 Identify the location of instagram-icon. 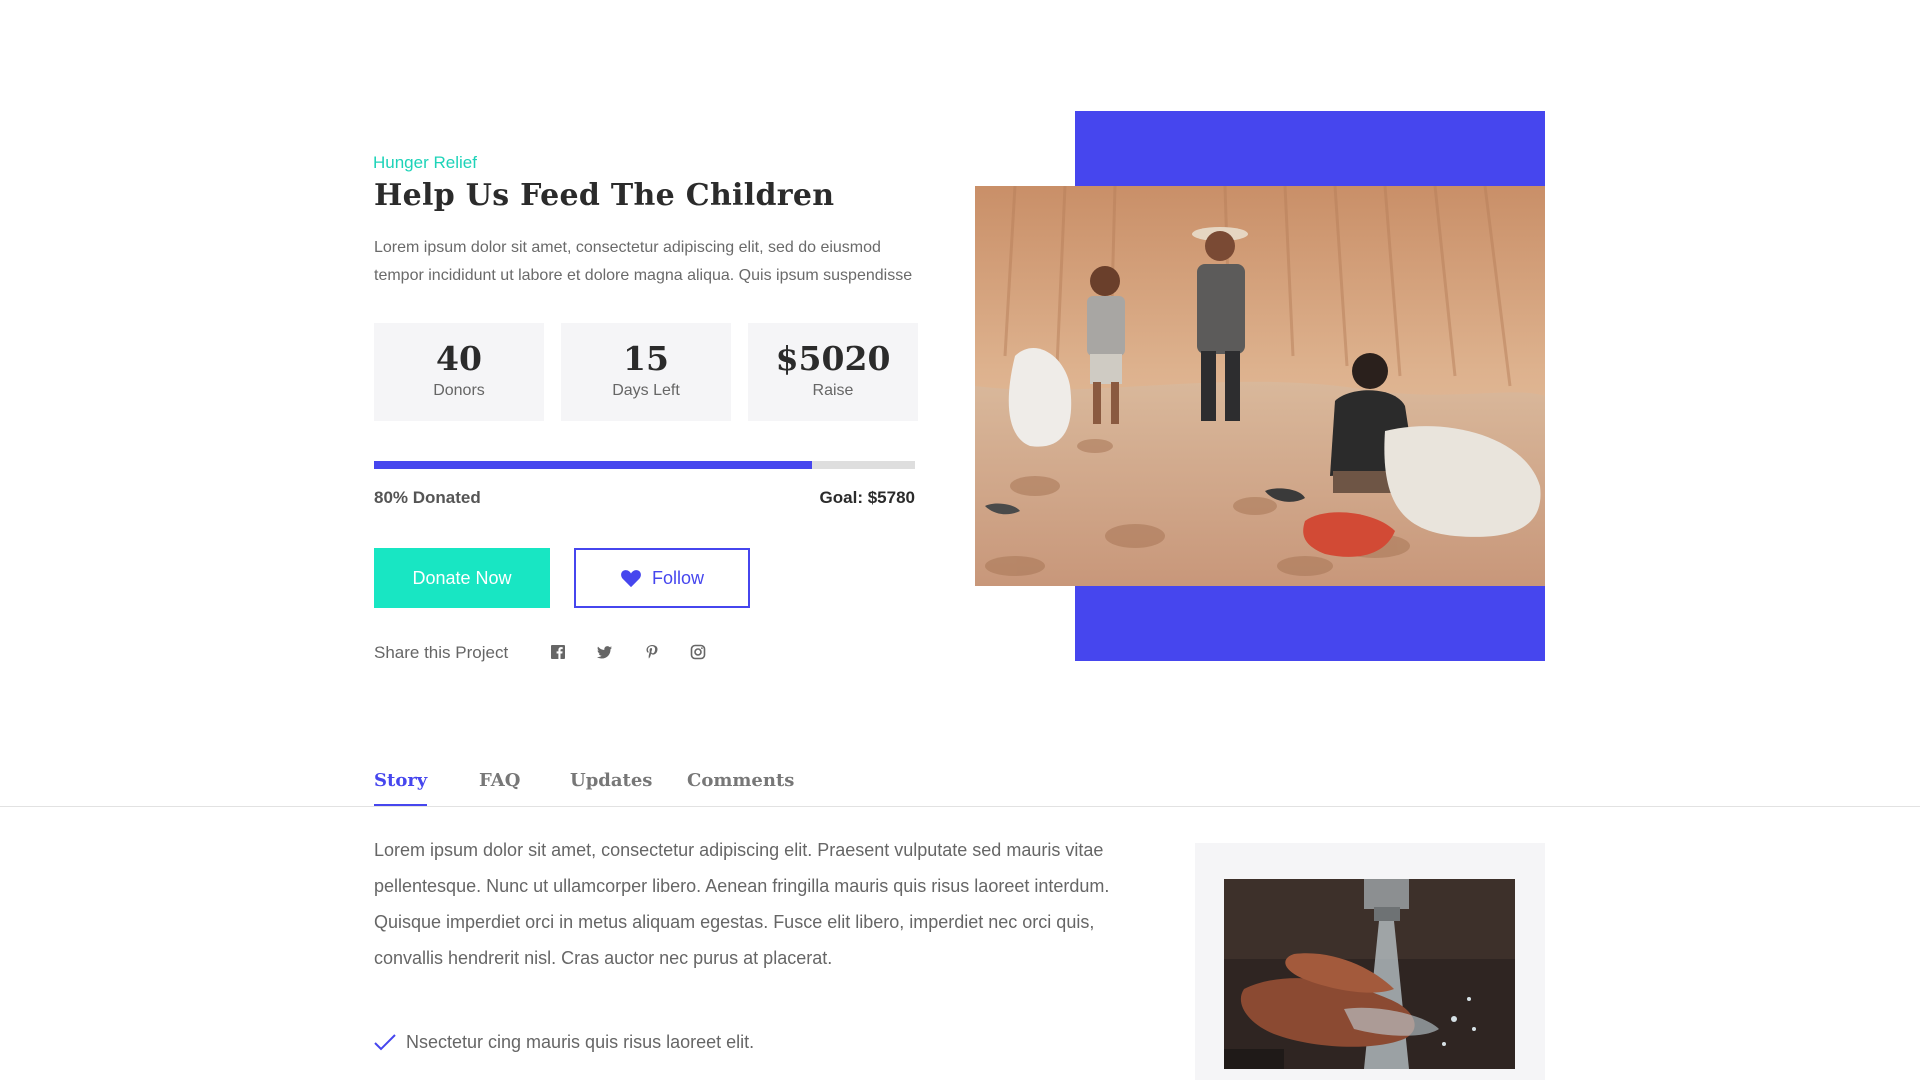
(699, 653).